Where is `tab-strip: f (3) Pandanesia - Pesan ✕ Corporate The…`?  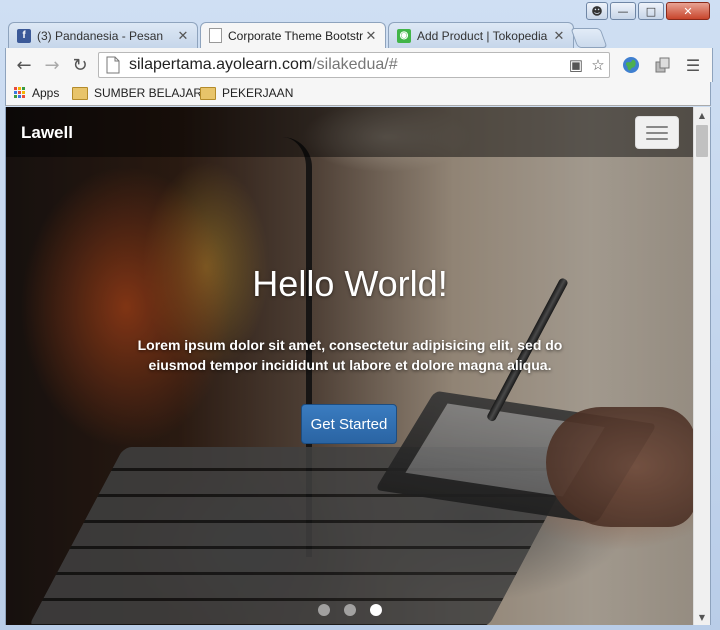
tab-strip: f (3) Pandanesia - Pesan ✕ Corporate The… is located at coordinates (313, 35).